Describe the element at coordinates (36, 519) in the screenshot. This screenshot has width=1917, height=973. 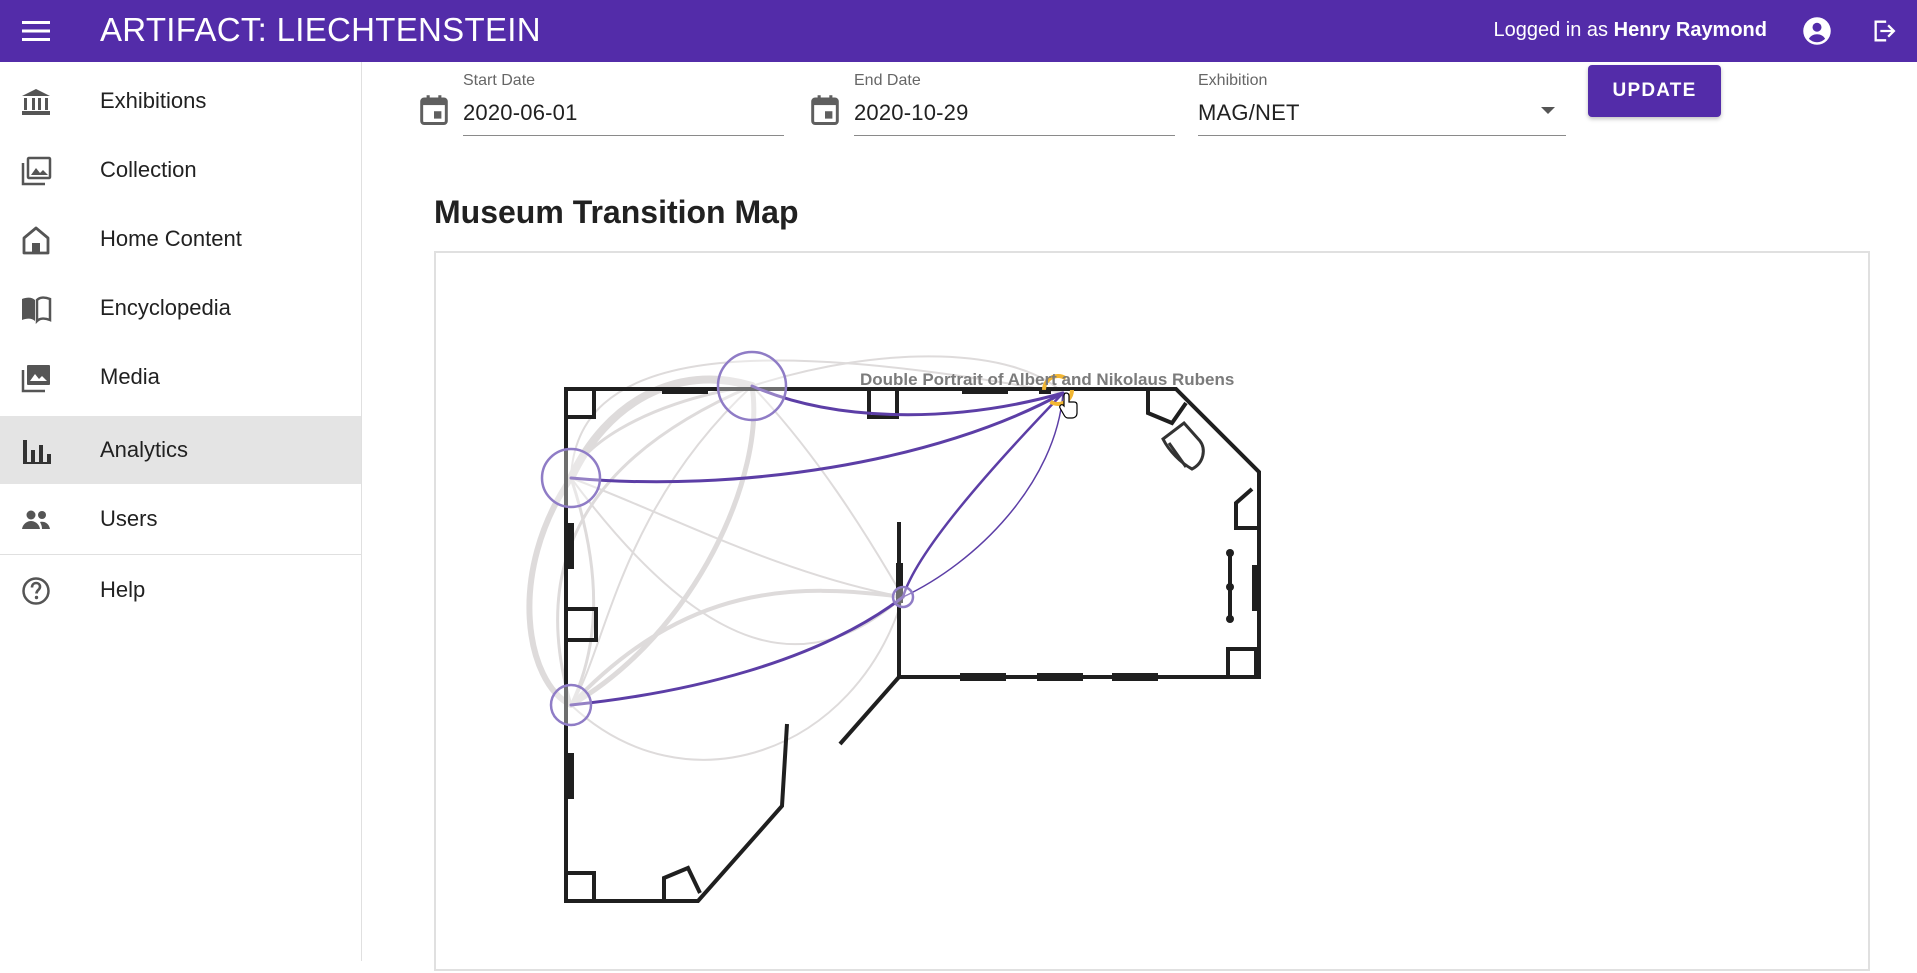
I see `people-icon` at that location.